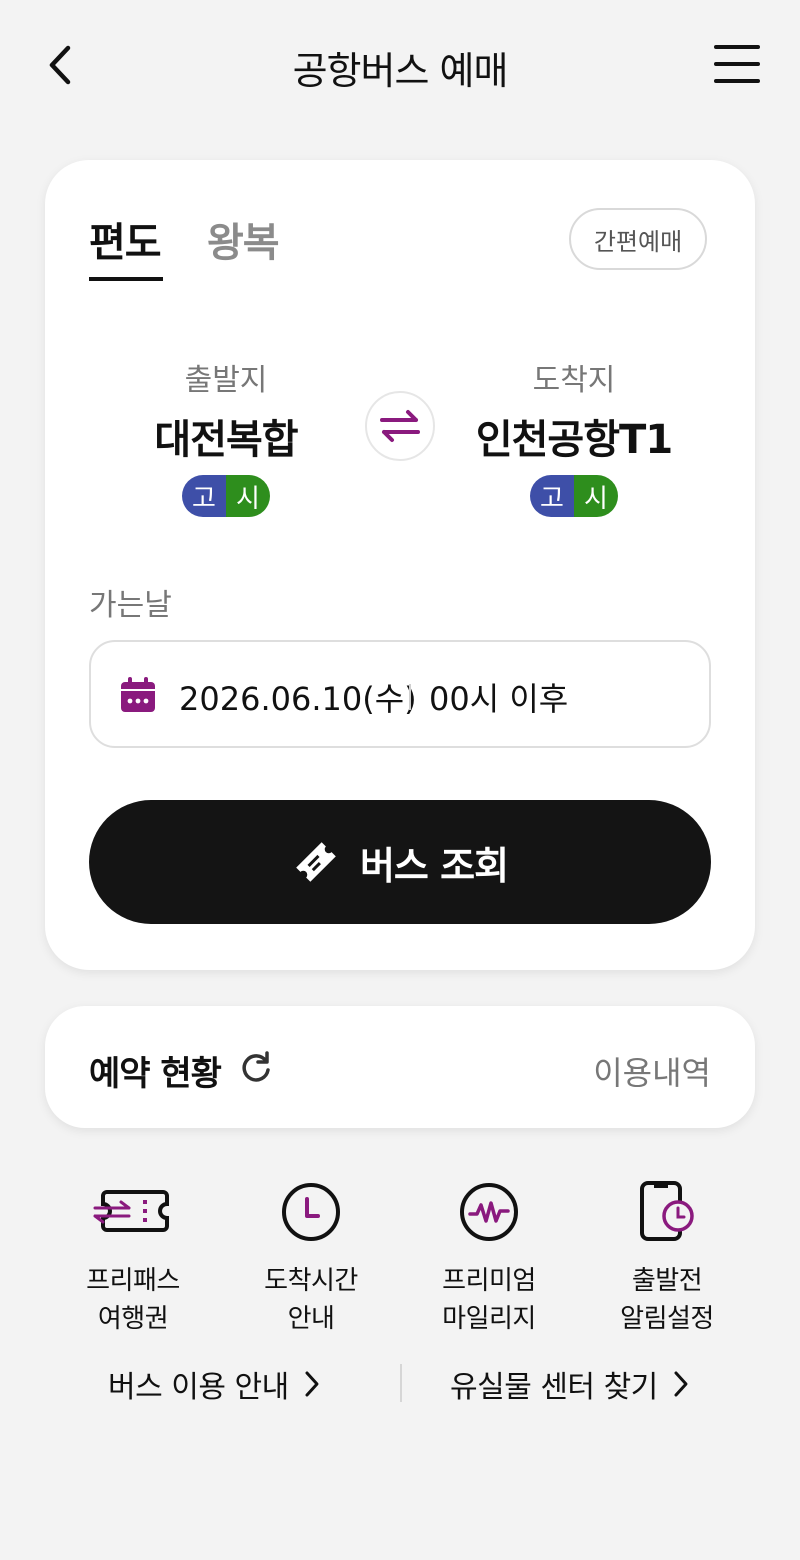  Describe the element at coordinates (226, 380) in the screenshot. I see `departure-label: 출발지` at that location.